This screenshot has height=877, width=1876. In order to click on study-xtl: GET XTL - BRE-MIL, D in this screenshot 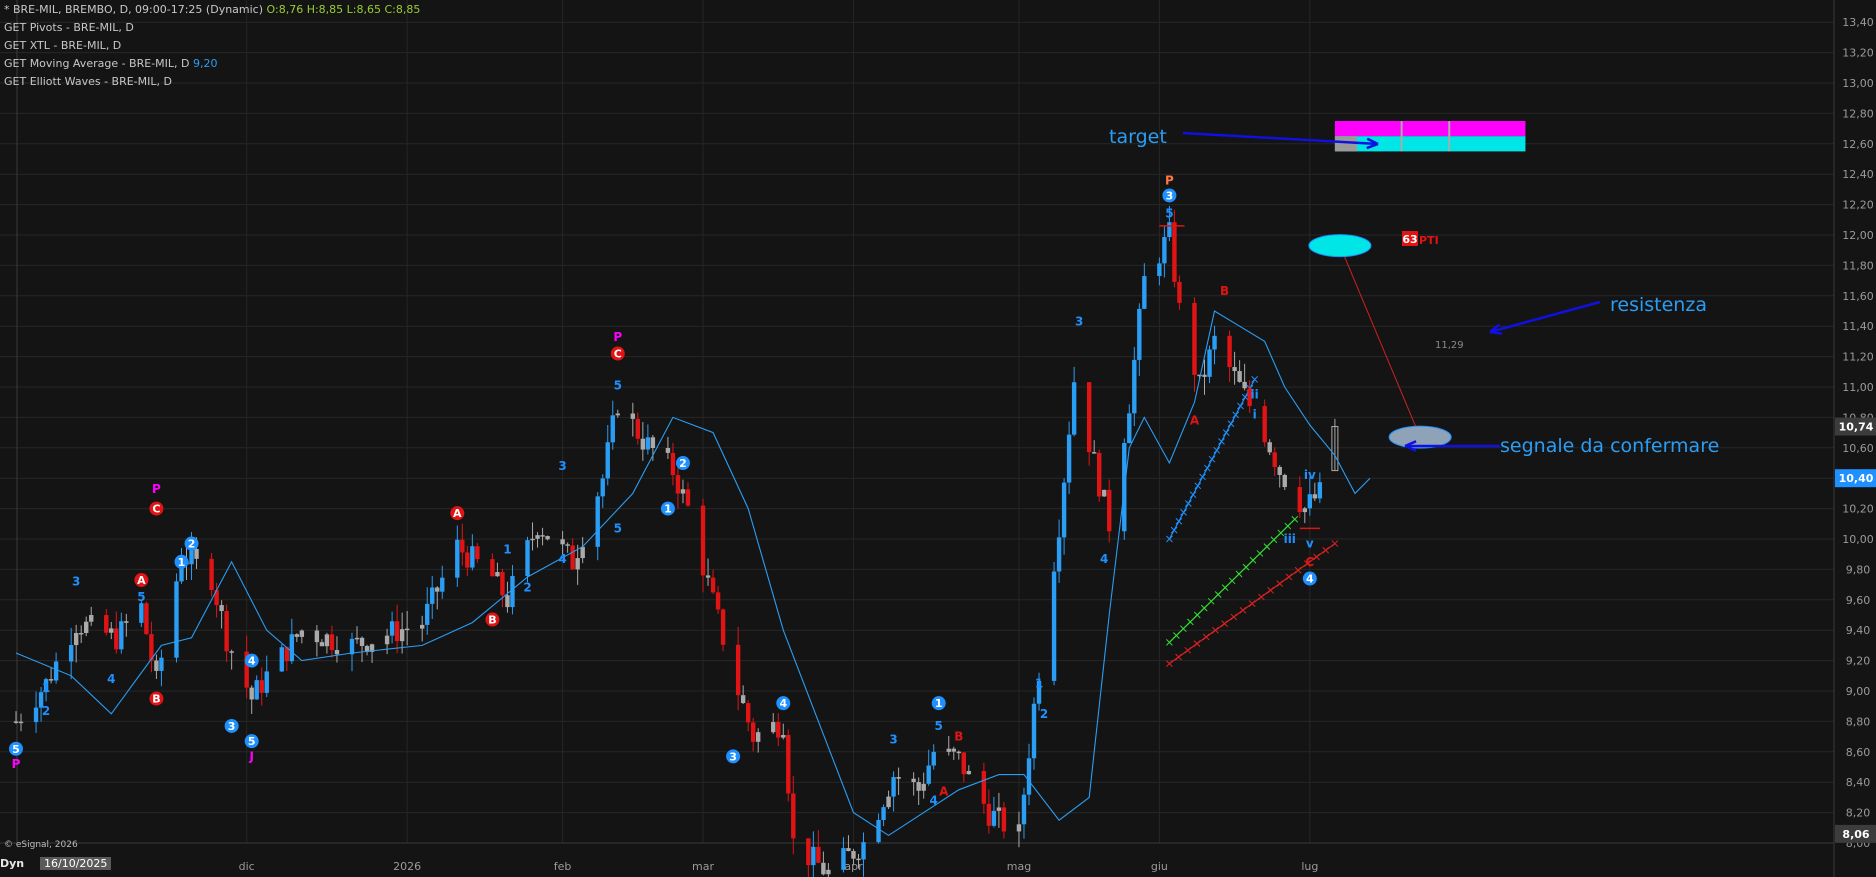, I will do `click(62, 45)`.